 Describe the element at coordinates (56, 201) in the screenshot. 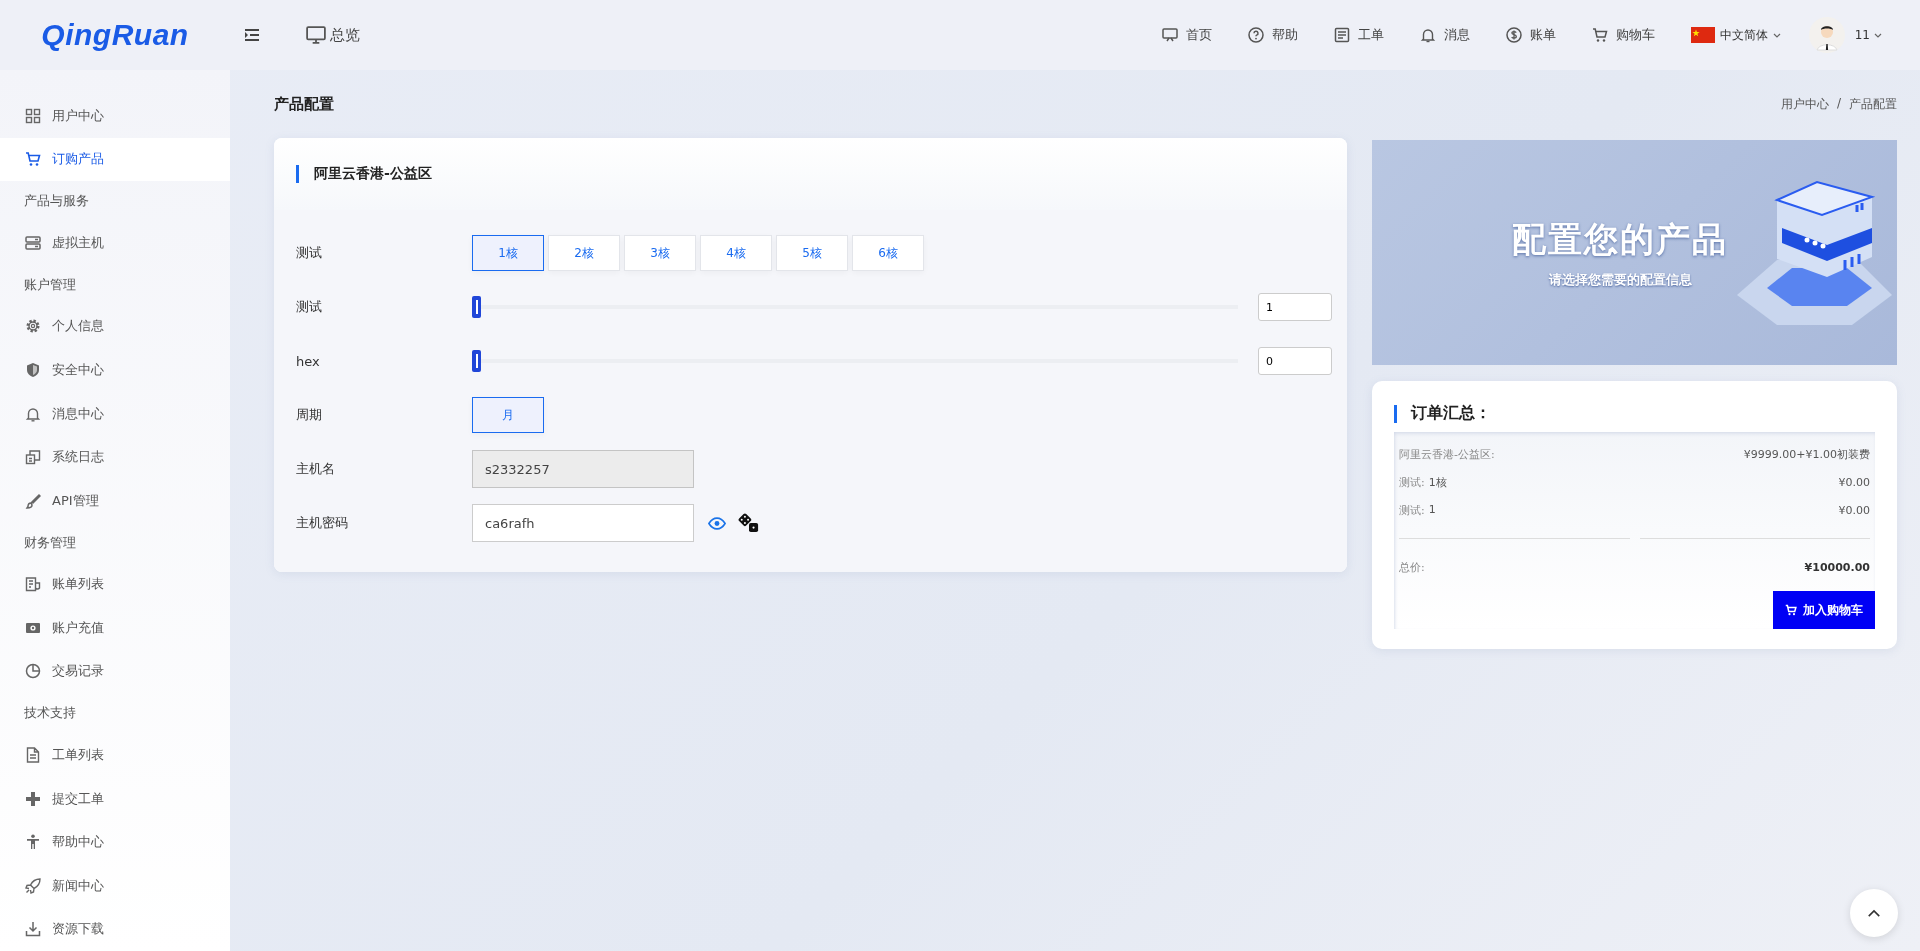

I see `sidebar-section-heading: 产品与服务` at that location.